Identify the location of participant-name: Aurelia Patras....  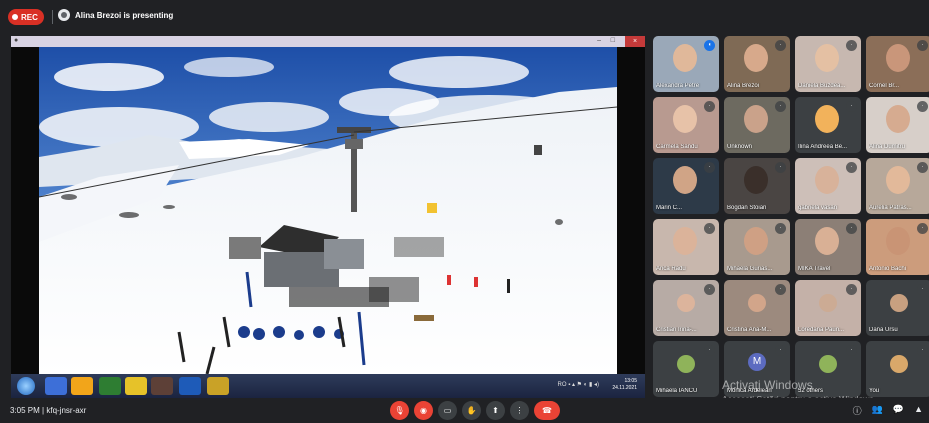
(890, 208).